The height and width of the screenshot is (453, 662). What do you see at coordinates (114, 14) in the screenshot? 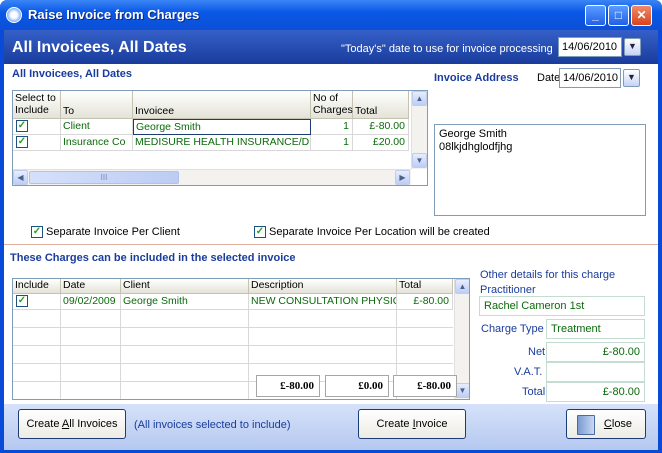
I see `window-title: Raise Invoice from Charges` at bounding box center [114, 14].